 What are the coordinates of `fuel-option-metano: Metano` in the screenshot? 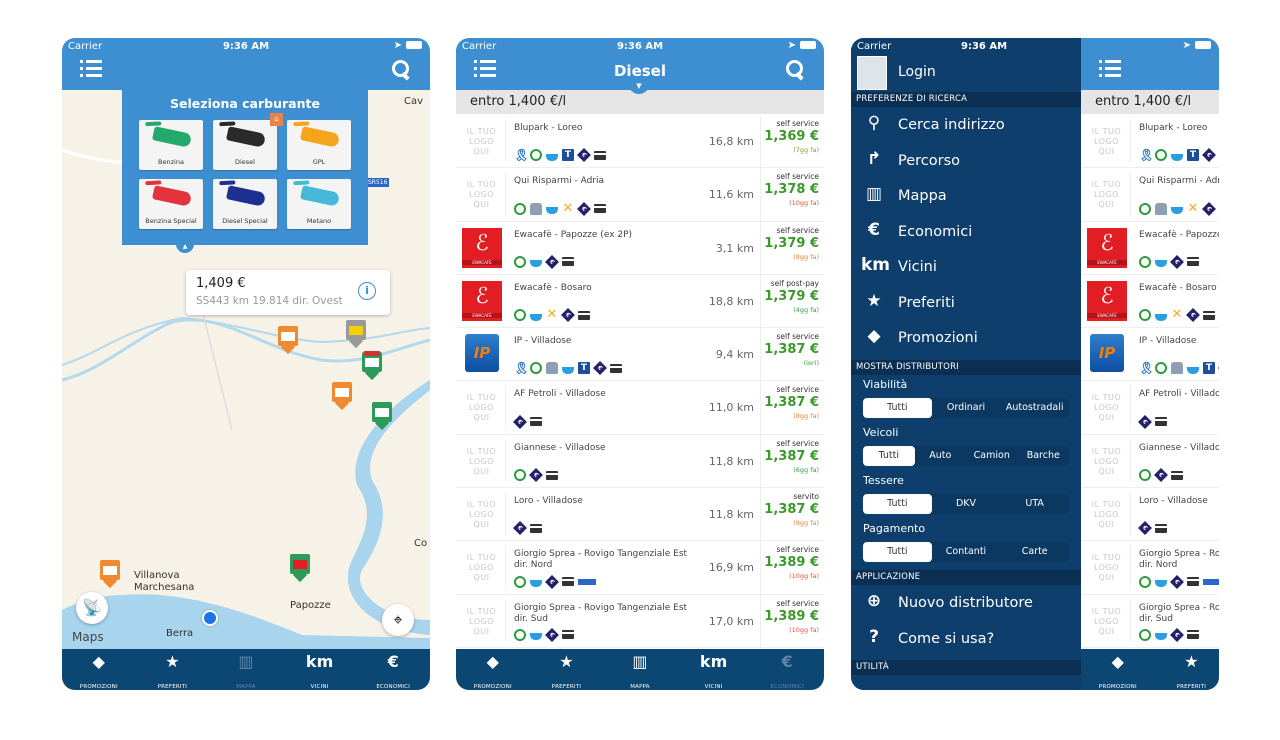 It's located at (319, 204).